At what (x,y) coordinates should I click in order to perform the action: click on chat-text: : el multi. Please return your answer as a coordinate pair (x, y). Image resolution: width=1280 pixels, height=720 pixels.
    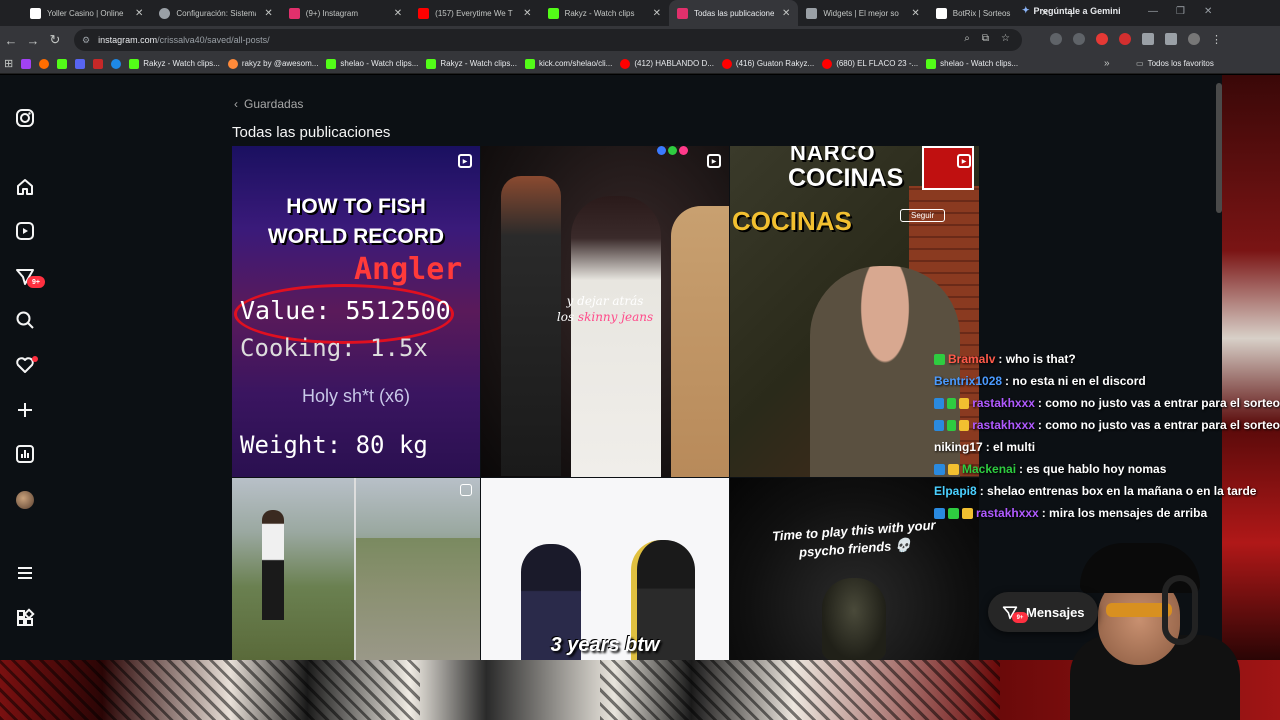
    Looking at the image, I should click on (1010, 447).